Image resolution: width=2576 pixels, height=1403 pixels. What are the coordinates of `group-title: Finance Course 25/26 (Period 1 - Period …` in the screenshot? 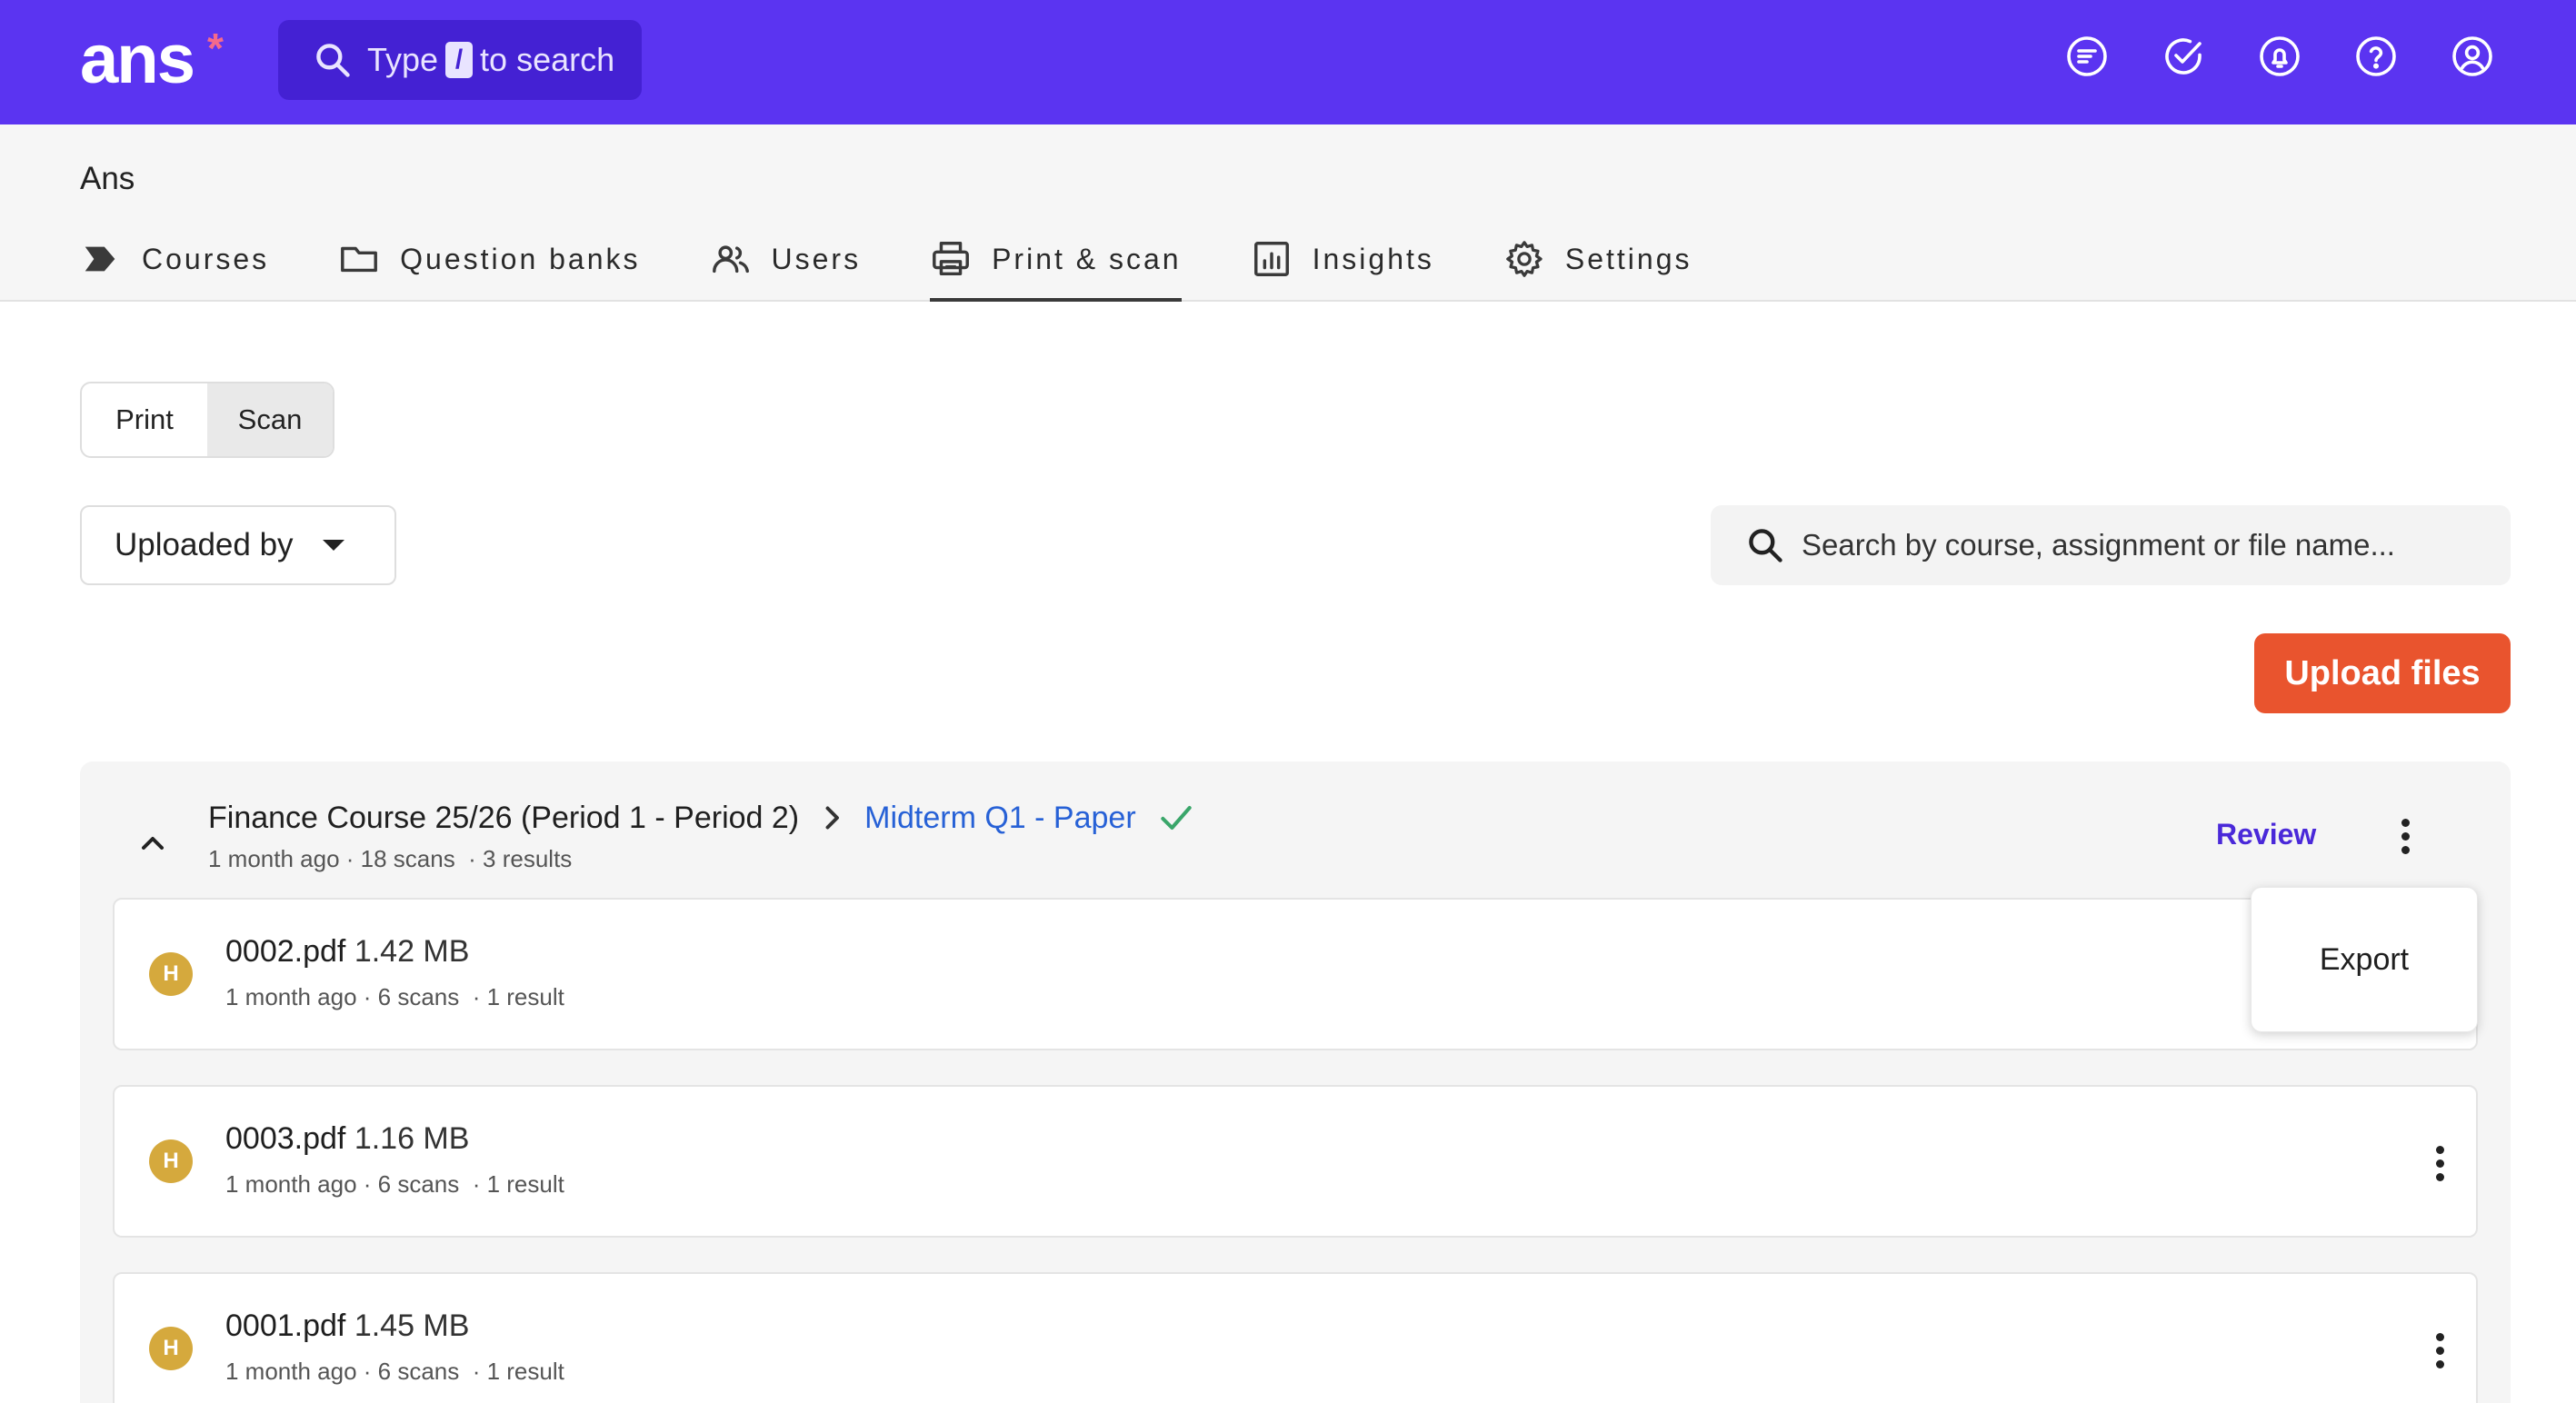 It's located at (702, 818).